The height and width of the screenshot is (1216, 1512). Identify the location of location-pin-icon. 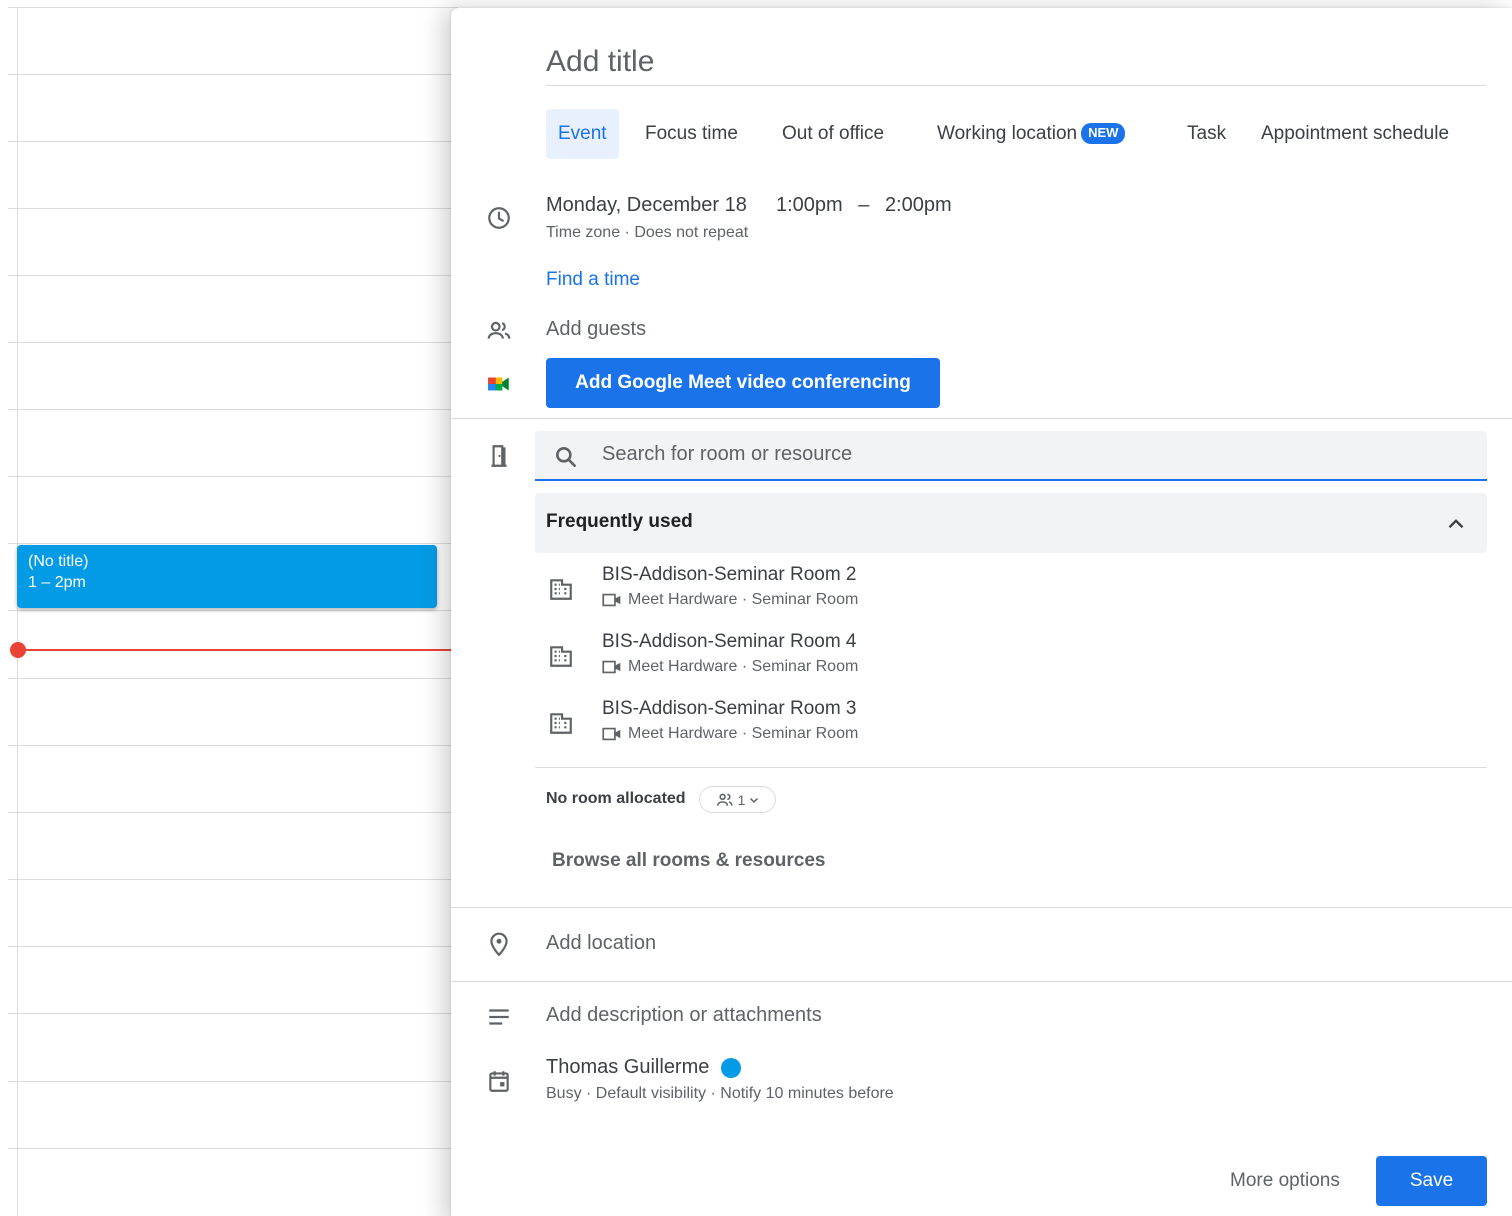
(499, 944).